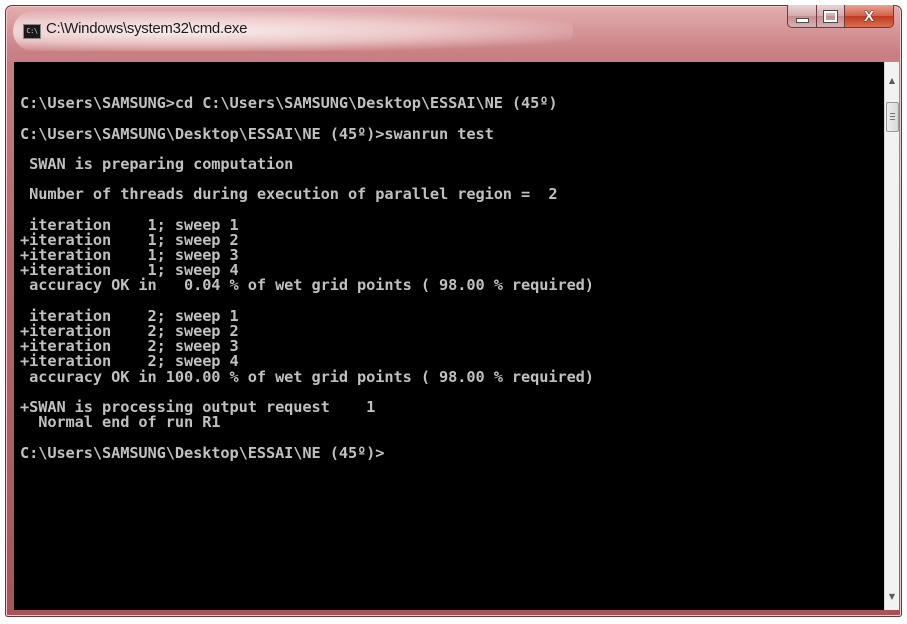 Image resolution: width=907 pixels, height=624 pixels. I want to click on minimize-icon, so click(802, 20).